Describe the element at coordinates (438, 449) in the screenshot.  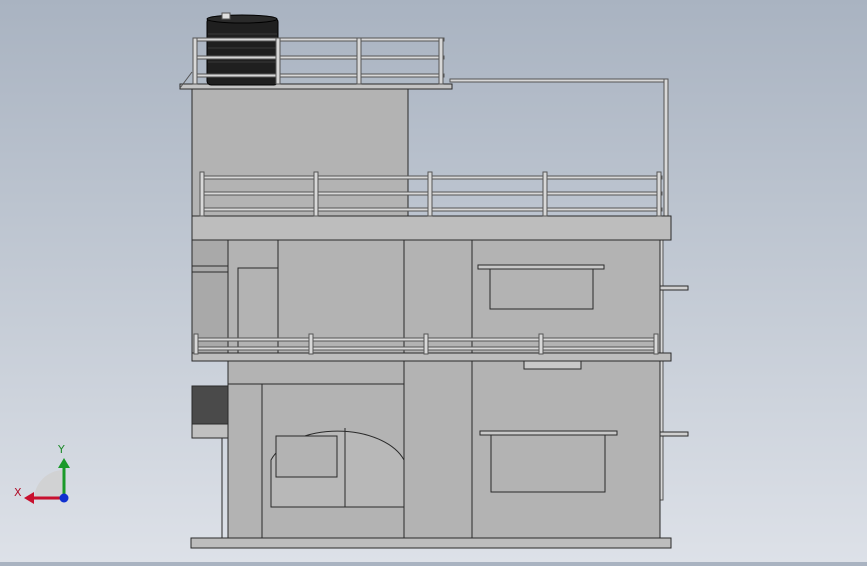
I see `ground-floor-pillar` at that location.